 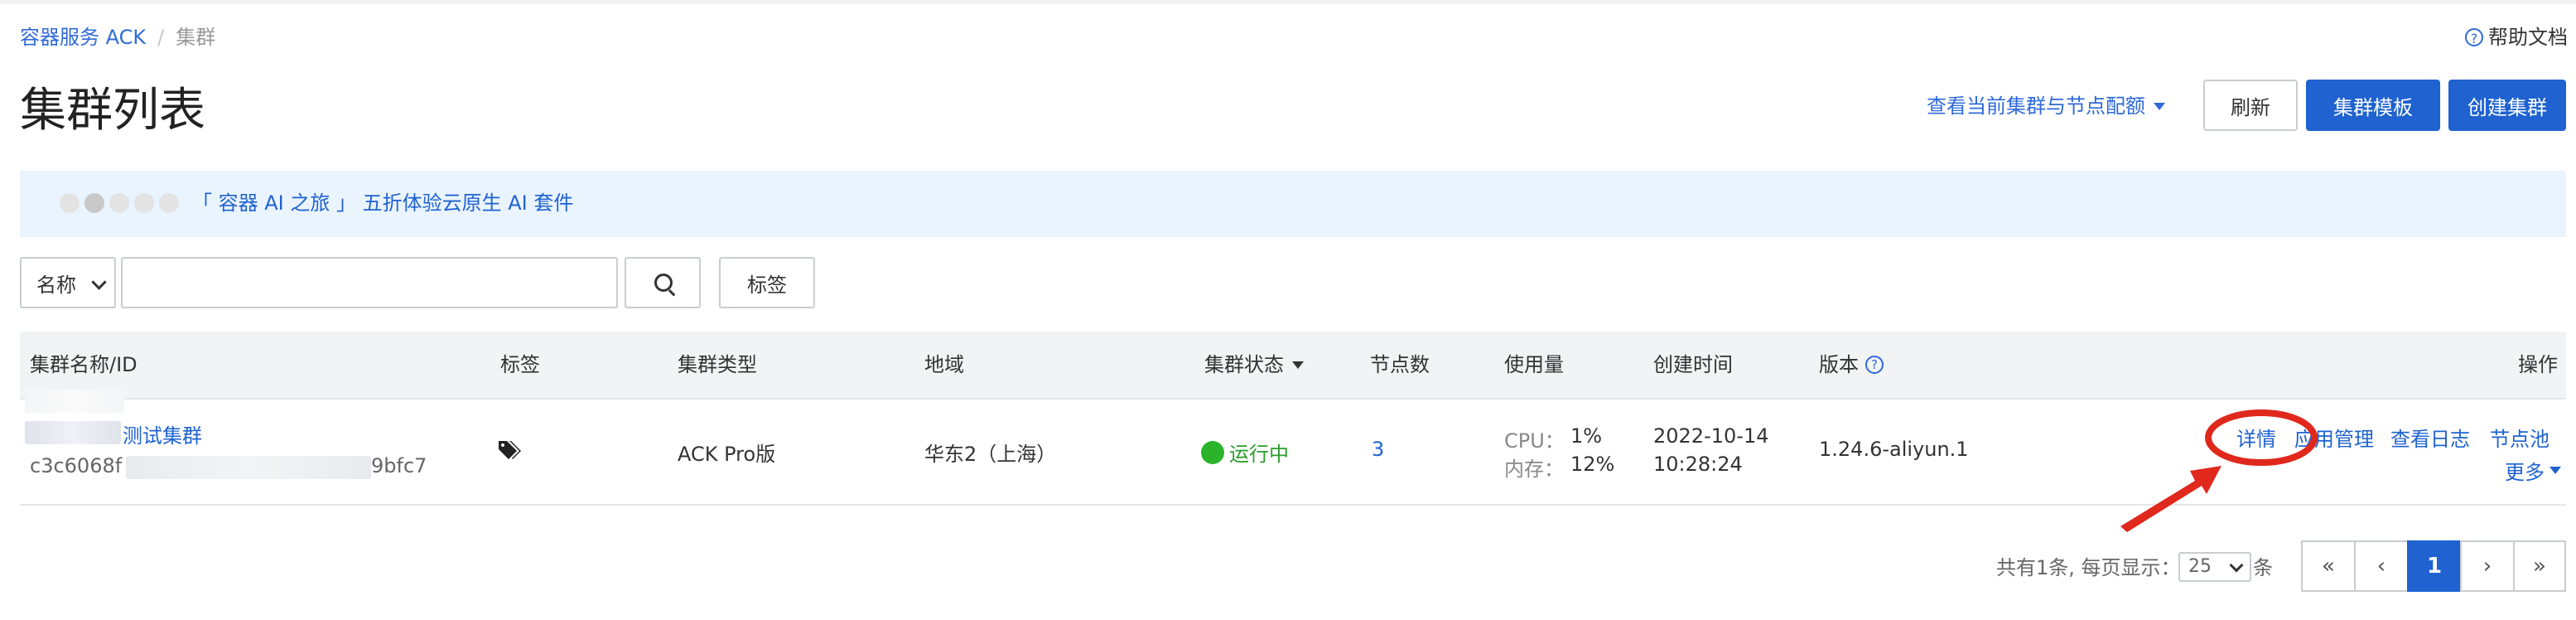 What do you see at coordinates (76, 465) in the screenshot?
I see `cluster-id-prefix: c3c6068f` at bounding box center [76, 465].